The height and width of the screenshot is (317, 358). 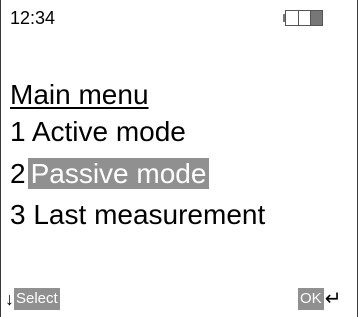 What do you see at coordinates (33, 18) in the screenshot?
I see `clock: 12:34` at bounding box center [33, 18].